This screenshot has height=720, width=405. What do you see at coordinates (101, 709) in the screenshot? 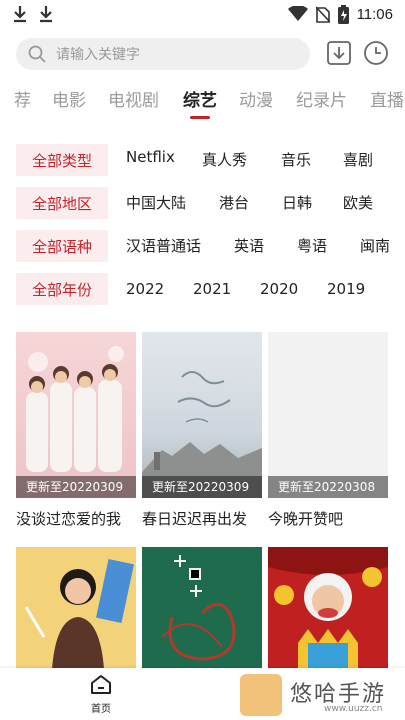
I see `nav-home-label: 首页` at bounding box center [101, 709].